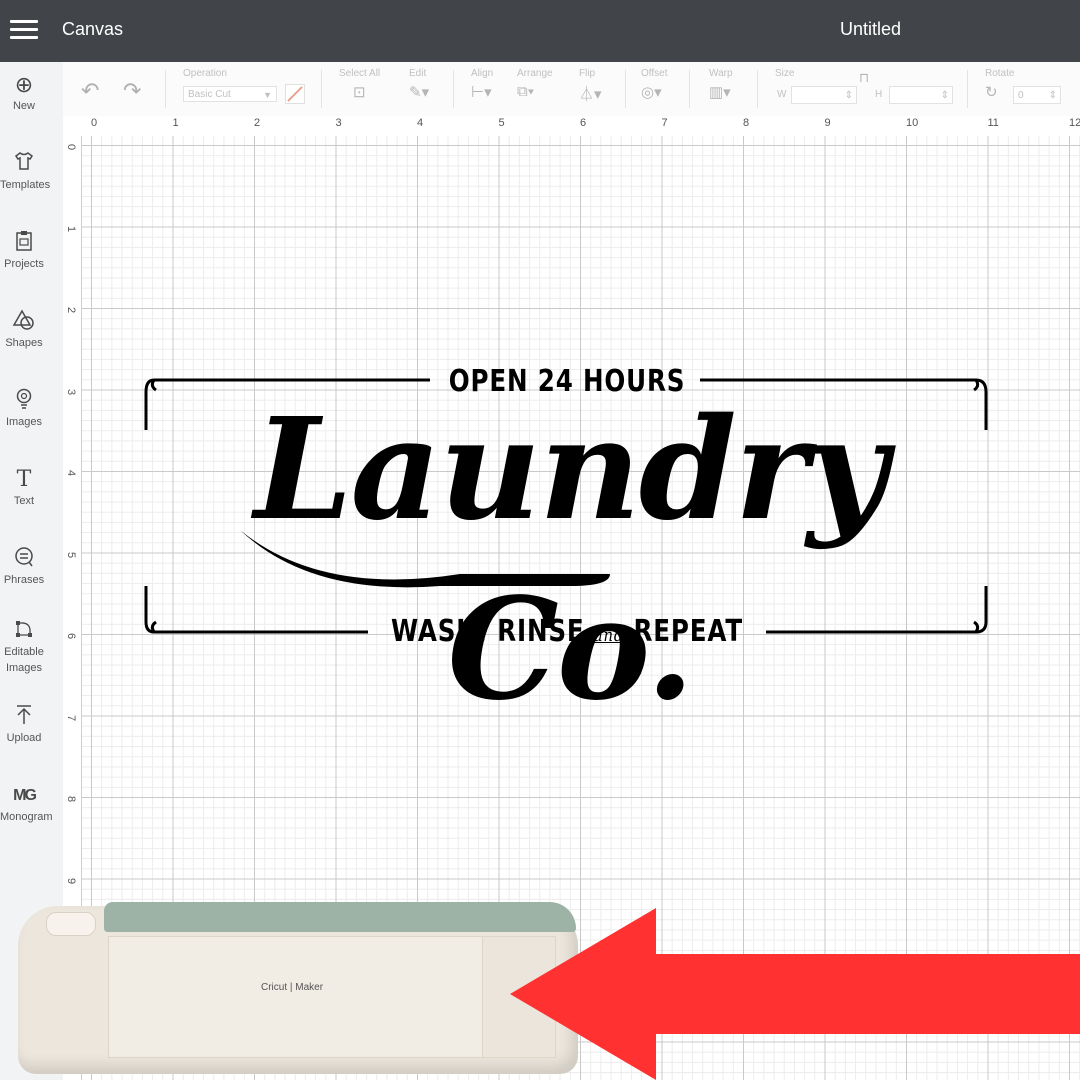  What do you see at coordinates (501, 123) in the screenshot?
I see `ruler-top-number: 5` at bounding box center [501, 123].